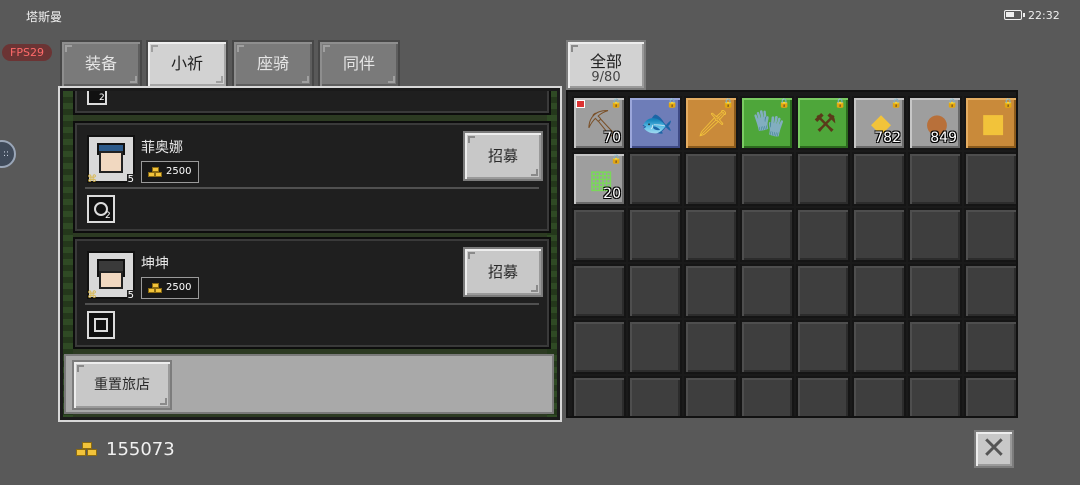  I want to click on inventory-slot-item: 🗡 🔒, so click(711, 123).